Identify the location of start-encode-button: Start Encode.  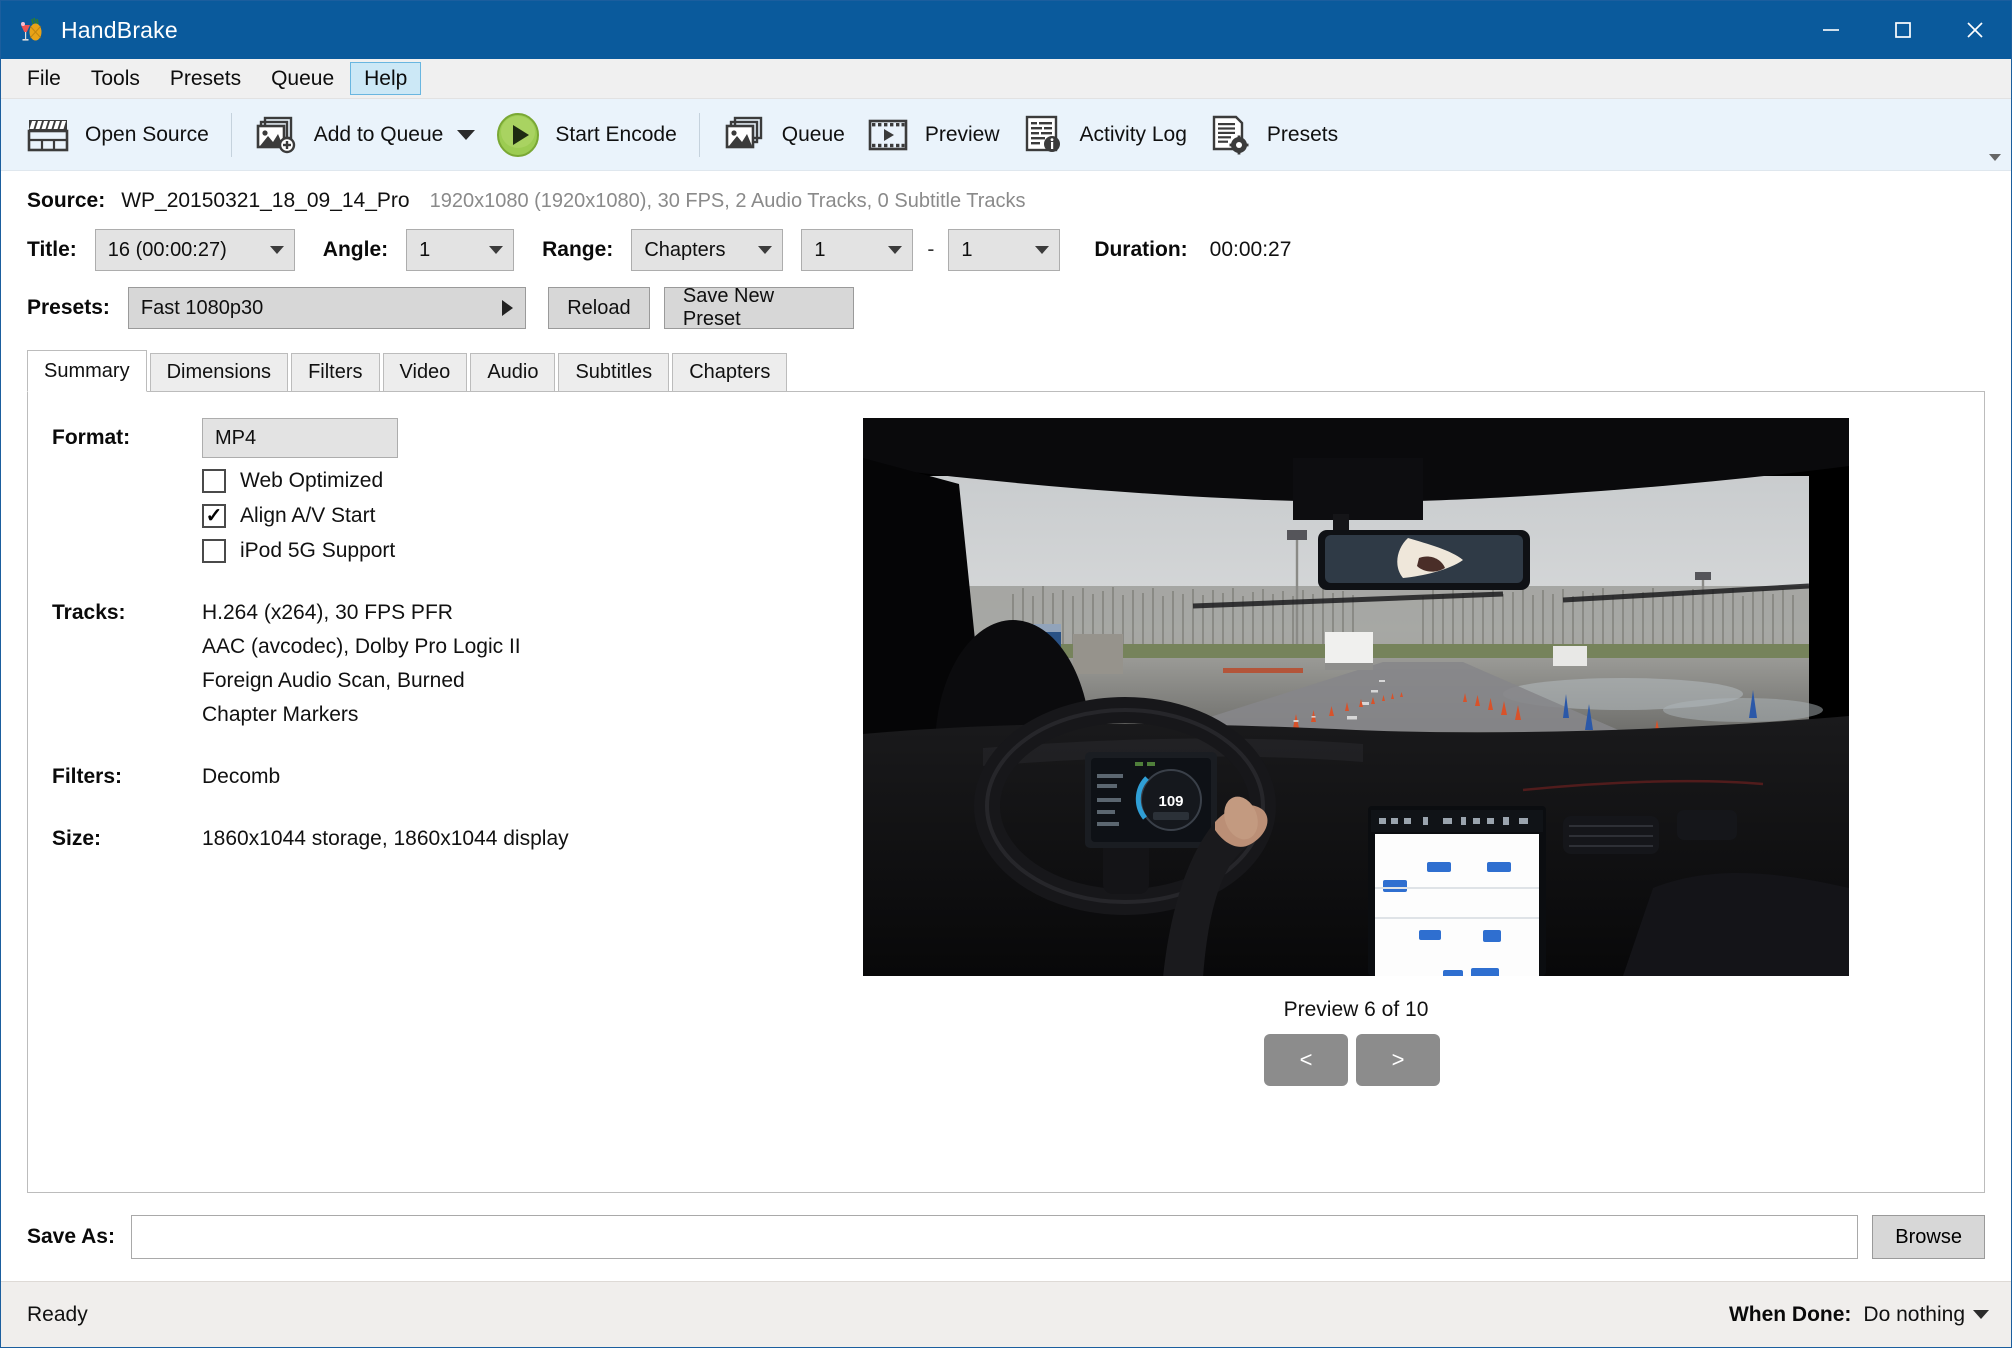
(585, 135).